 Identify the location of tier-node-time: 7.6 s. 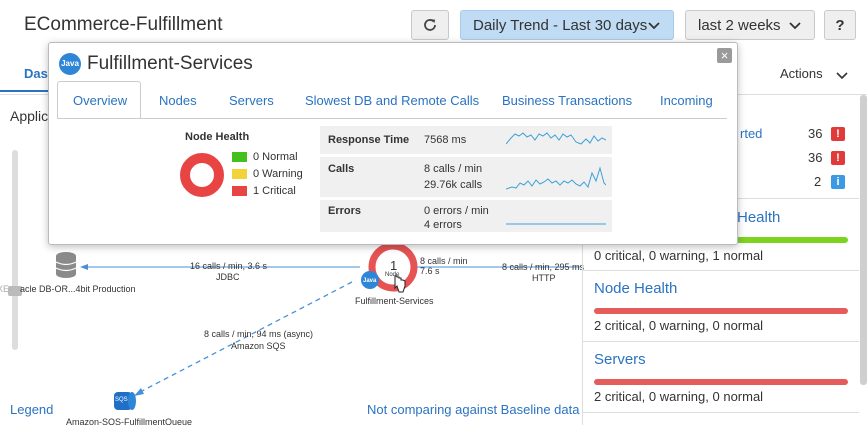
(430, 271).